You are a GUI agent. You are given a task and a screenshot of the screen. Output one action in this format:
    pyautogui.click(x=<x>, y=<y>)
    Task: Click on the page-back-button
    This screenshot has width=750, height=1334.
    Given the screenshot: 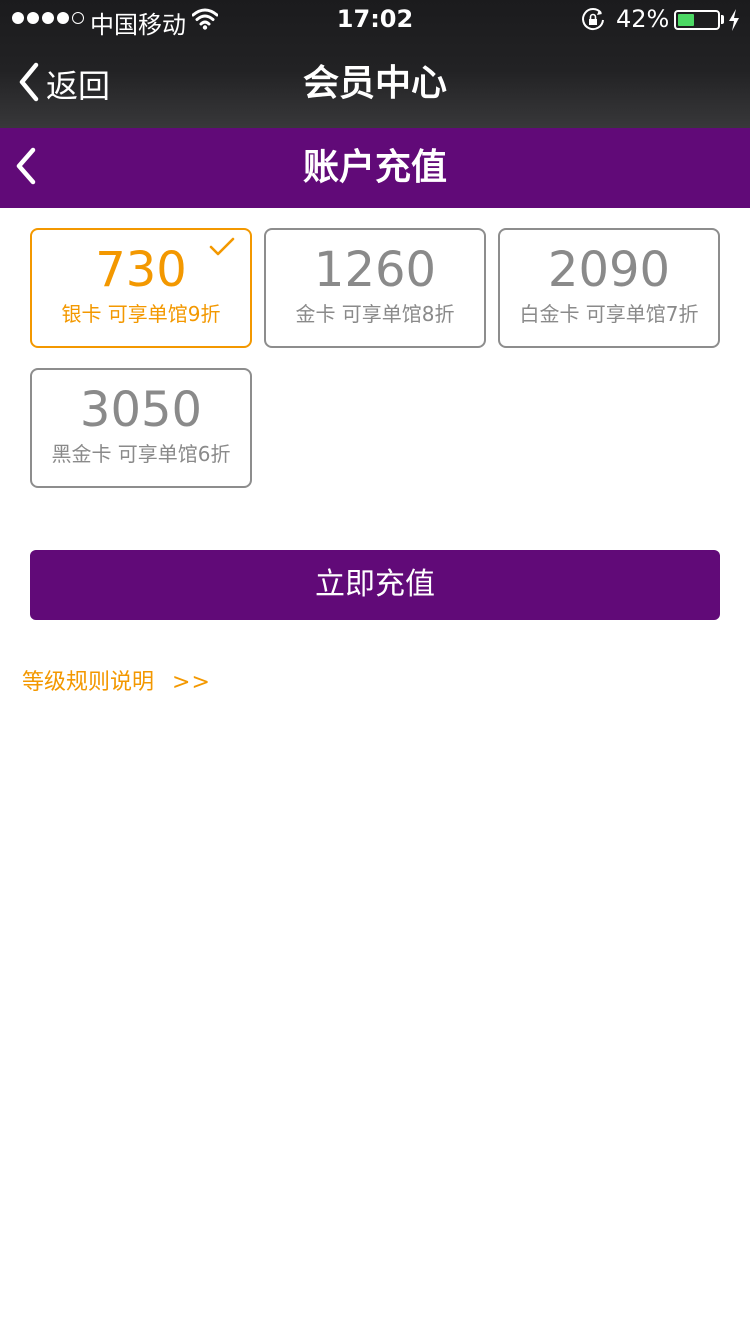 What is the action you would take?
    pyautogui.click(x=34, y=168)
    